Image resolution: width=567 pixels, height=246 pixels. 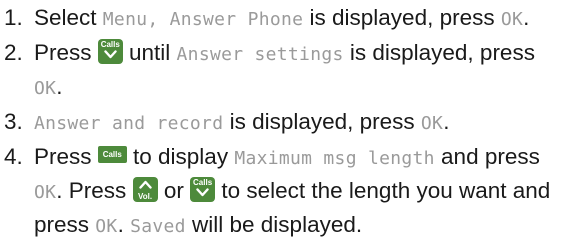 What do you see at coordinates (158, 226) in the screenshot?
I see `display-text: Saved` at bounding box center [158, 226].